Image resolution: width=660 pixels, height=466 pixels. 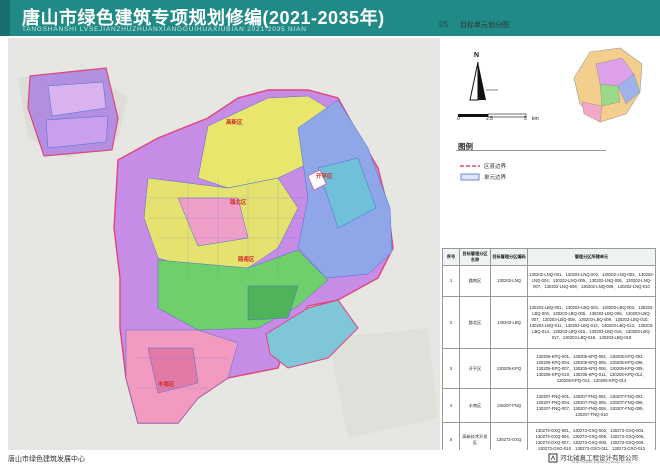 I want to click on district-label-lubei: 路北区, so click(x=238, y=203).